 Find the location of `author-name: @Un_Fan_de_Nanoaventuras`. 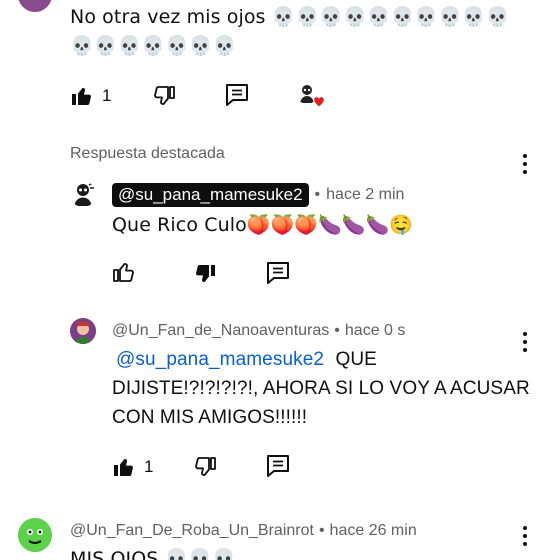

author-name: @Un_Fan_de_Nanoaventuras is located at coordinates (220, 331).